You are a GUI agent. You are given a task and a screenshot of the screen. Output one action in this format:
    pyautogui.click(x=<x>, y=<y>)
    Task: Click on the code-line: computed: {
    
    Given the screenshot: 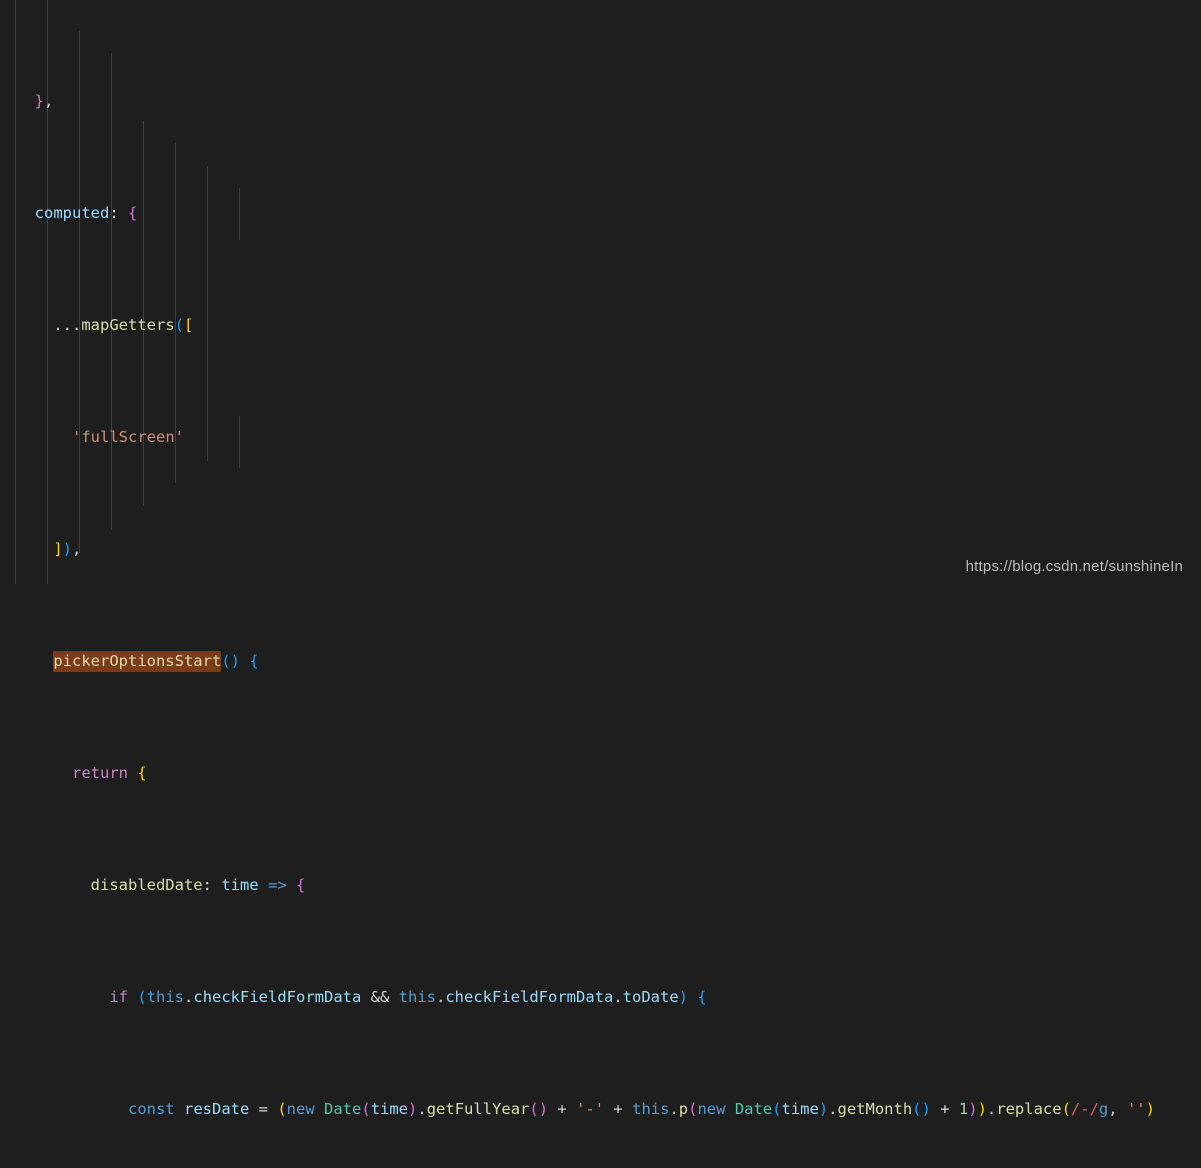 What is the action you would take?
    pyautogui.click(x=600, y=213)
    